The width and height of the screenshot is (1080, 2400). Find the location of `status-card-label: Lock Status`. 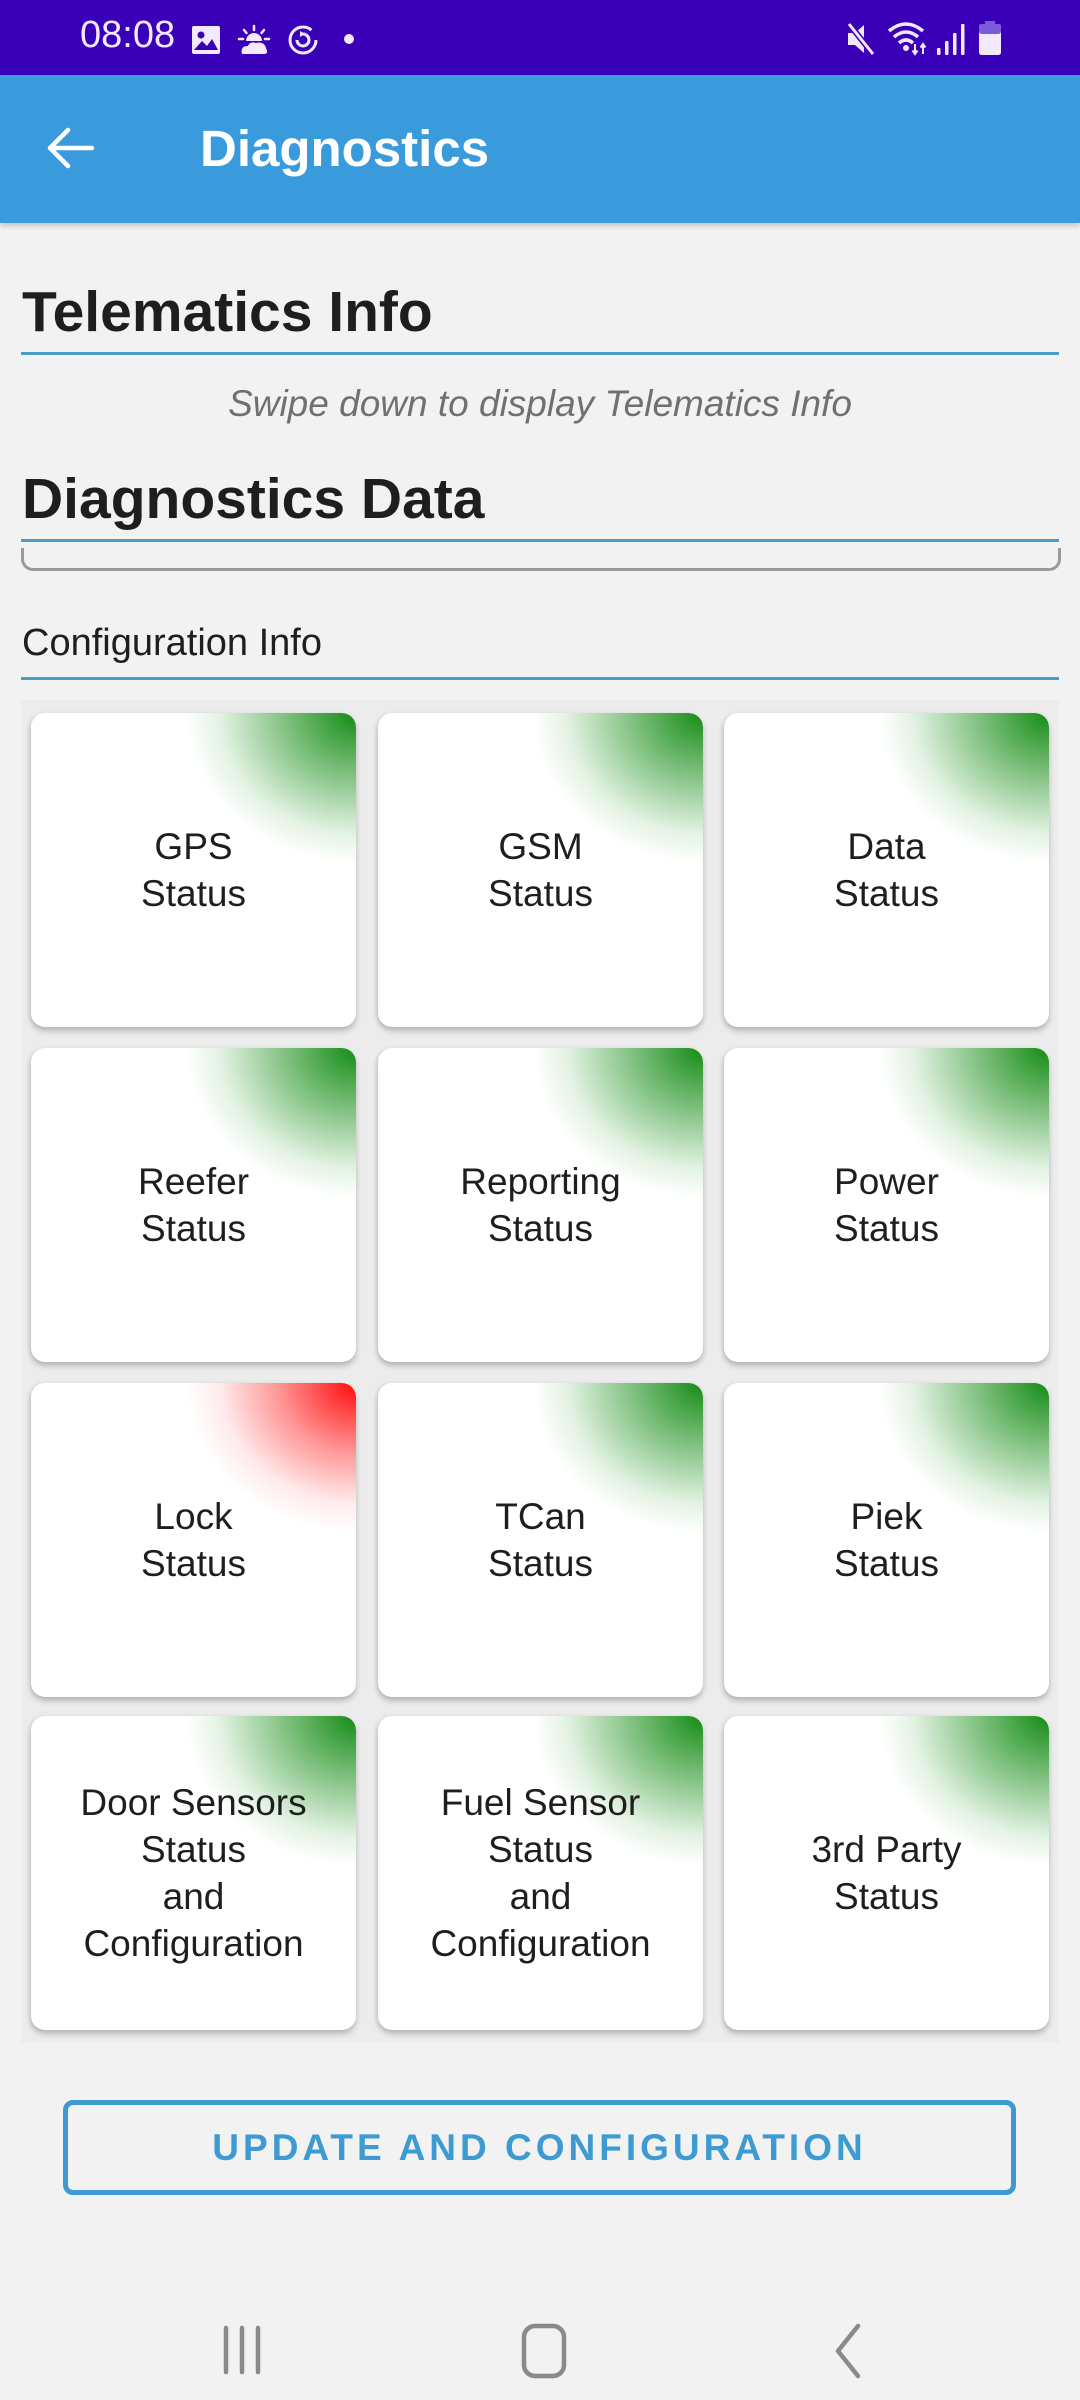

status-card-label: Lock Status is located at coordinates (193, 1540).